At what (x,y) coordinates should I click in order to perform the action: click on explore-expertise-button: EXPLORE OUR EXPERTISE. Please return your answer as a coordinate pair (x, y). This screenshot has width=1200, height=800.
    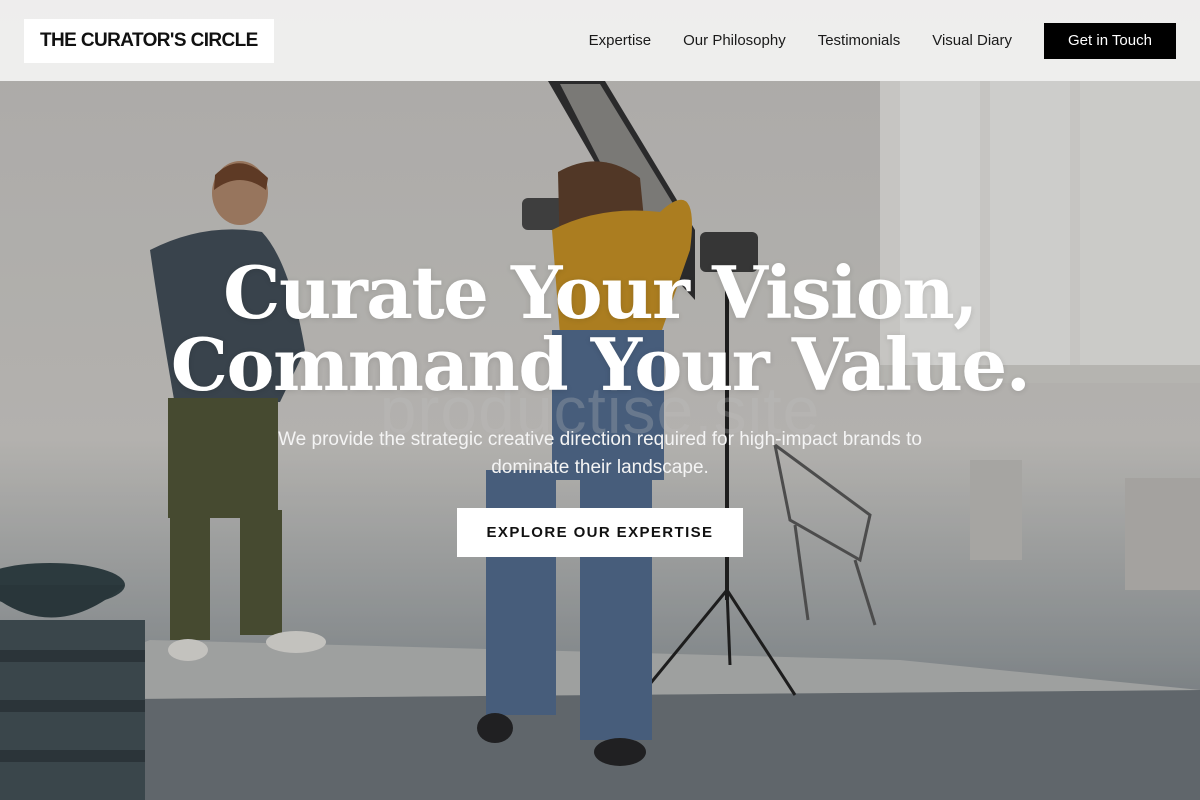
    Looking at the image, I should click on (600, 532).